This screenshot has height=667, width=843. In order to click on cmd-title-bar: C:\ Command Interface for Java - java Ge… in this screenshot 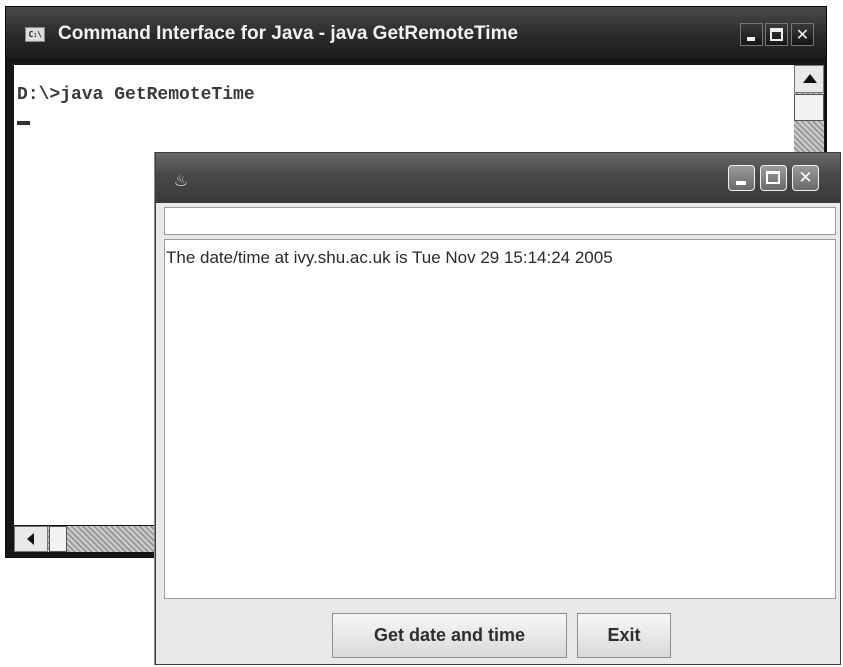, I will do `click(416, 32)`.